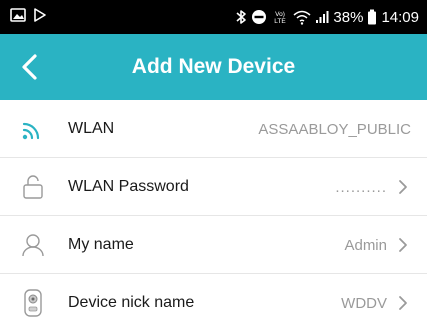 The image size is (427, 334). Describe the element at coordinates (364, 303) in the screenshot. I see `device-nick-name-value: WDDV` at that location.